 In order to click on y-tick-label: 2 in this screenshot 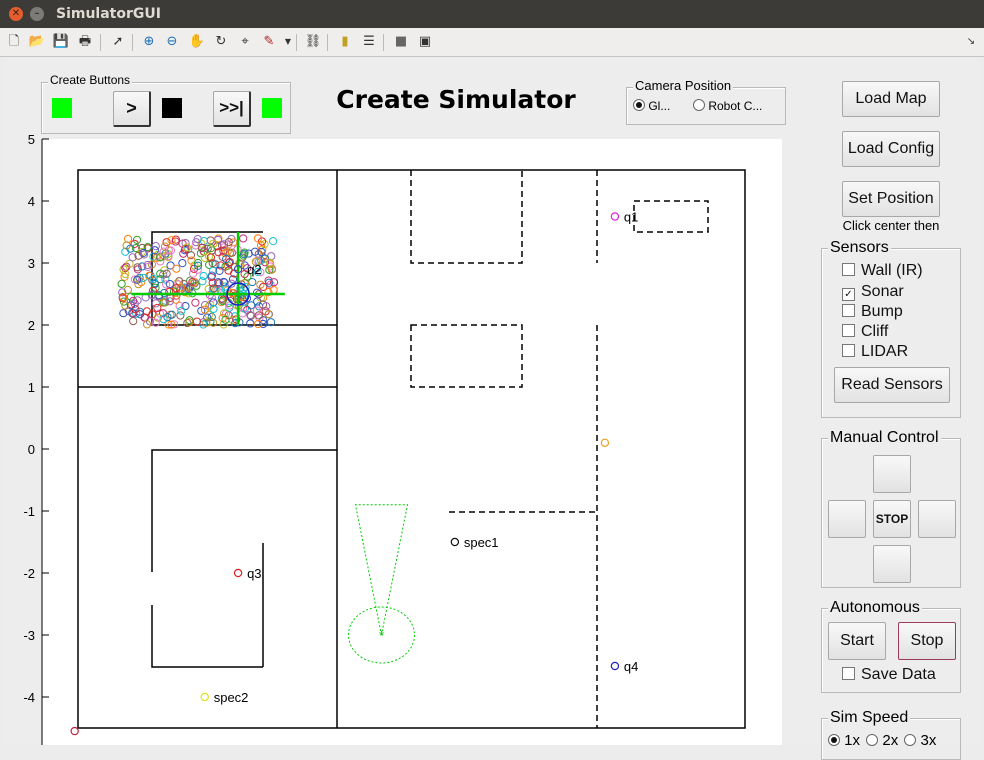, I will do `click(31, 325)`.